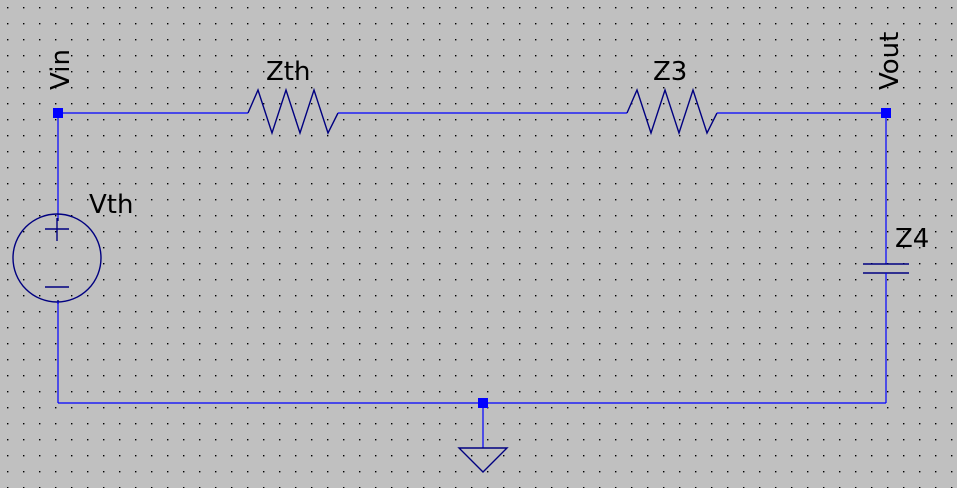 The image size is (957, 488). Describe the element at coordinates (483, 403) in the screenshot. I see `junction-ground` at that location.